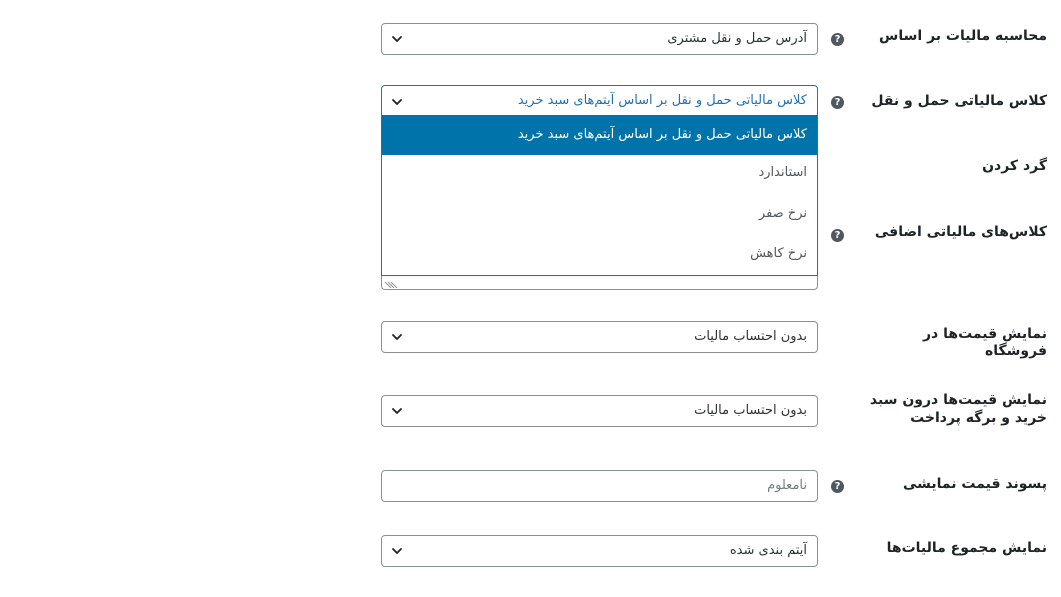 The width and height of the screenshot is (1061, 597). Describe the element at coordinates (974, 484) in the screenshot. I see `price-display-suffix-label: پسوند قیمت نمایشی` at that location.